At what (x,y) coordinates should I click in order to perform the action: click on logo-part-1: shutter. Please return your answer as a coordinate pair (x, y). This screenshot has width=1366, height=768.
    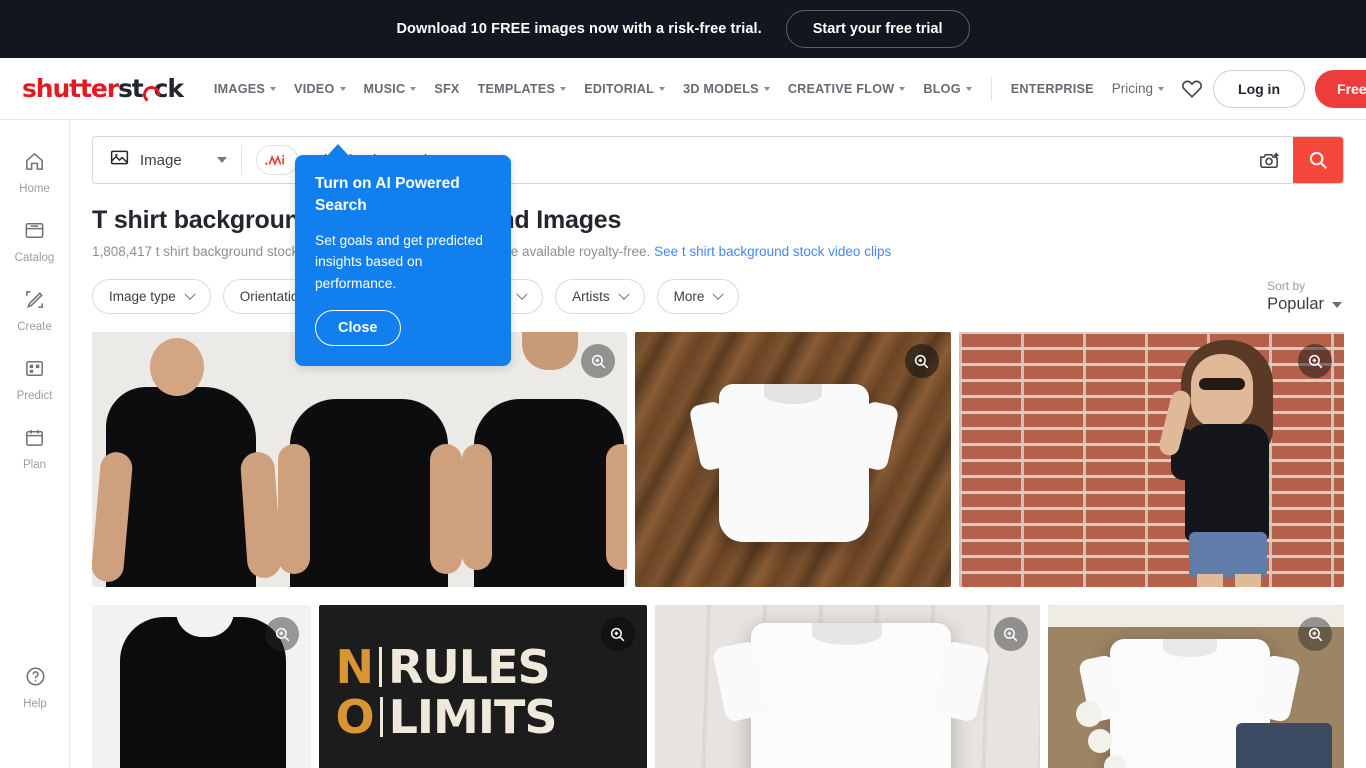
    Looking at the image, I should click on (70, 88).